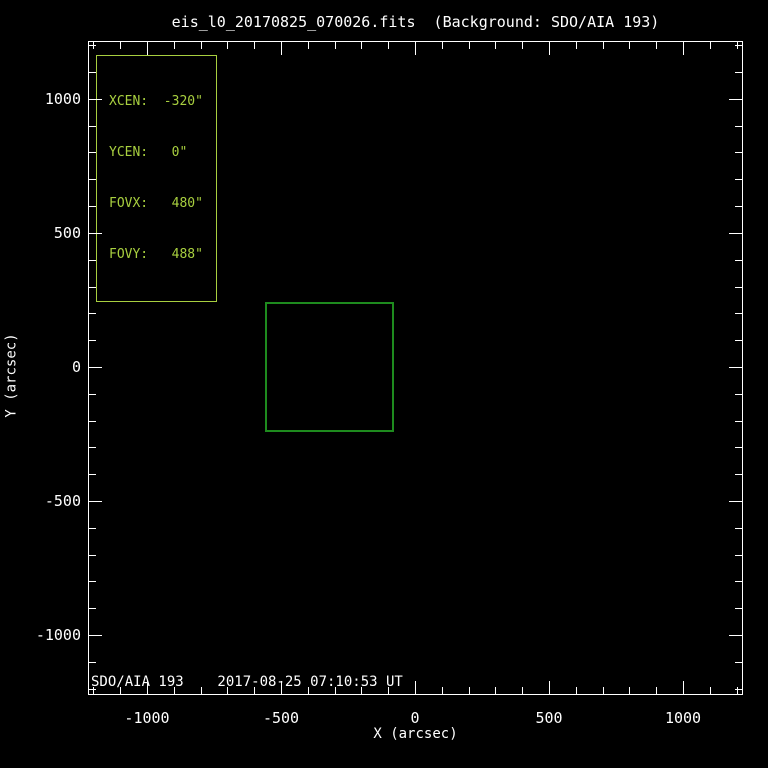  What do you see at coordinates (67, 233) in the screenshot?
I see `y-tick-label: 500` at bounding box center [67, 233].